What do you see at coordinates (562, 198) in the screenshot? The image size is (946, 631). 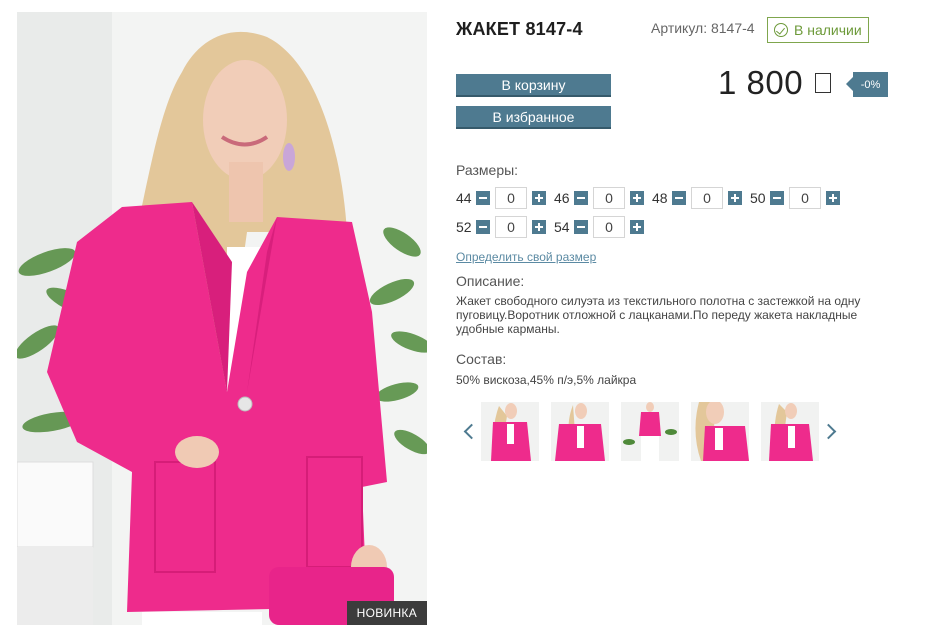 I see `size-label: 46` at bounding box center [562, 198].